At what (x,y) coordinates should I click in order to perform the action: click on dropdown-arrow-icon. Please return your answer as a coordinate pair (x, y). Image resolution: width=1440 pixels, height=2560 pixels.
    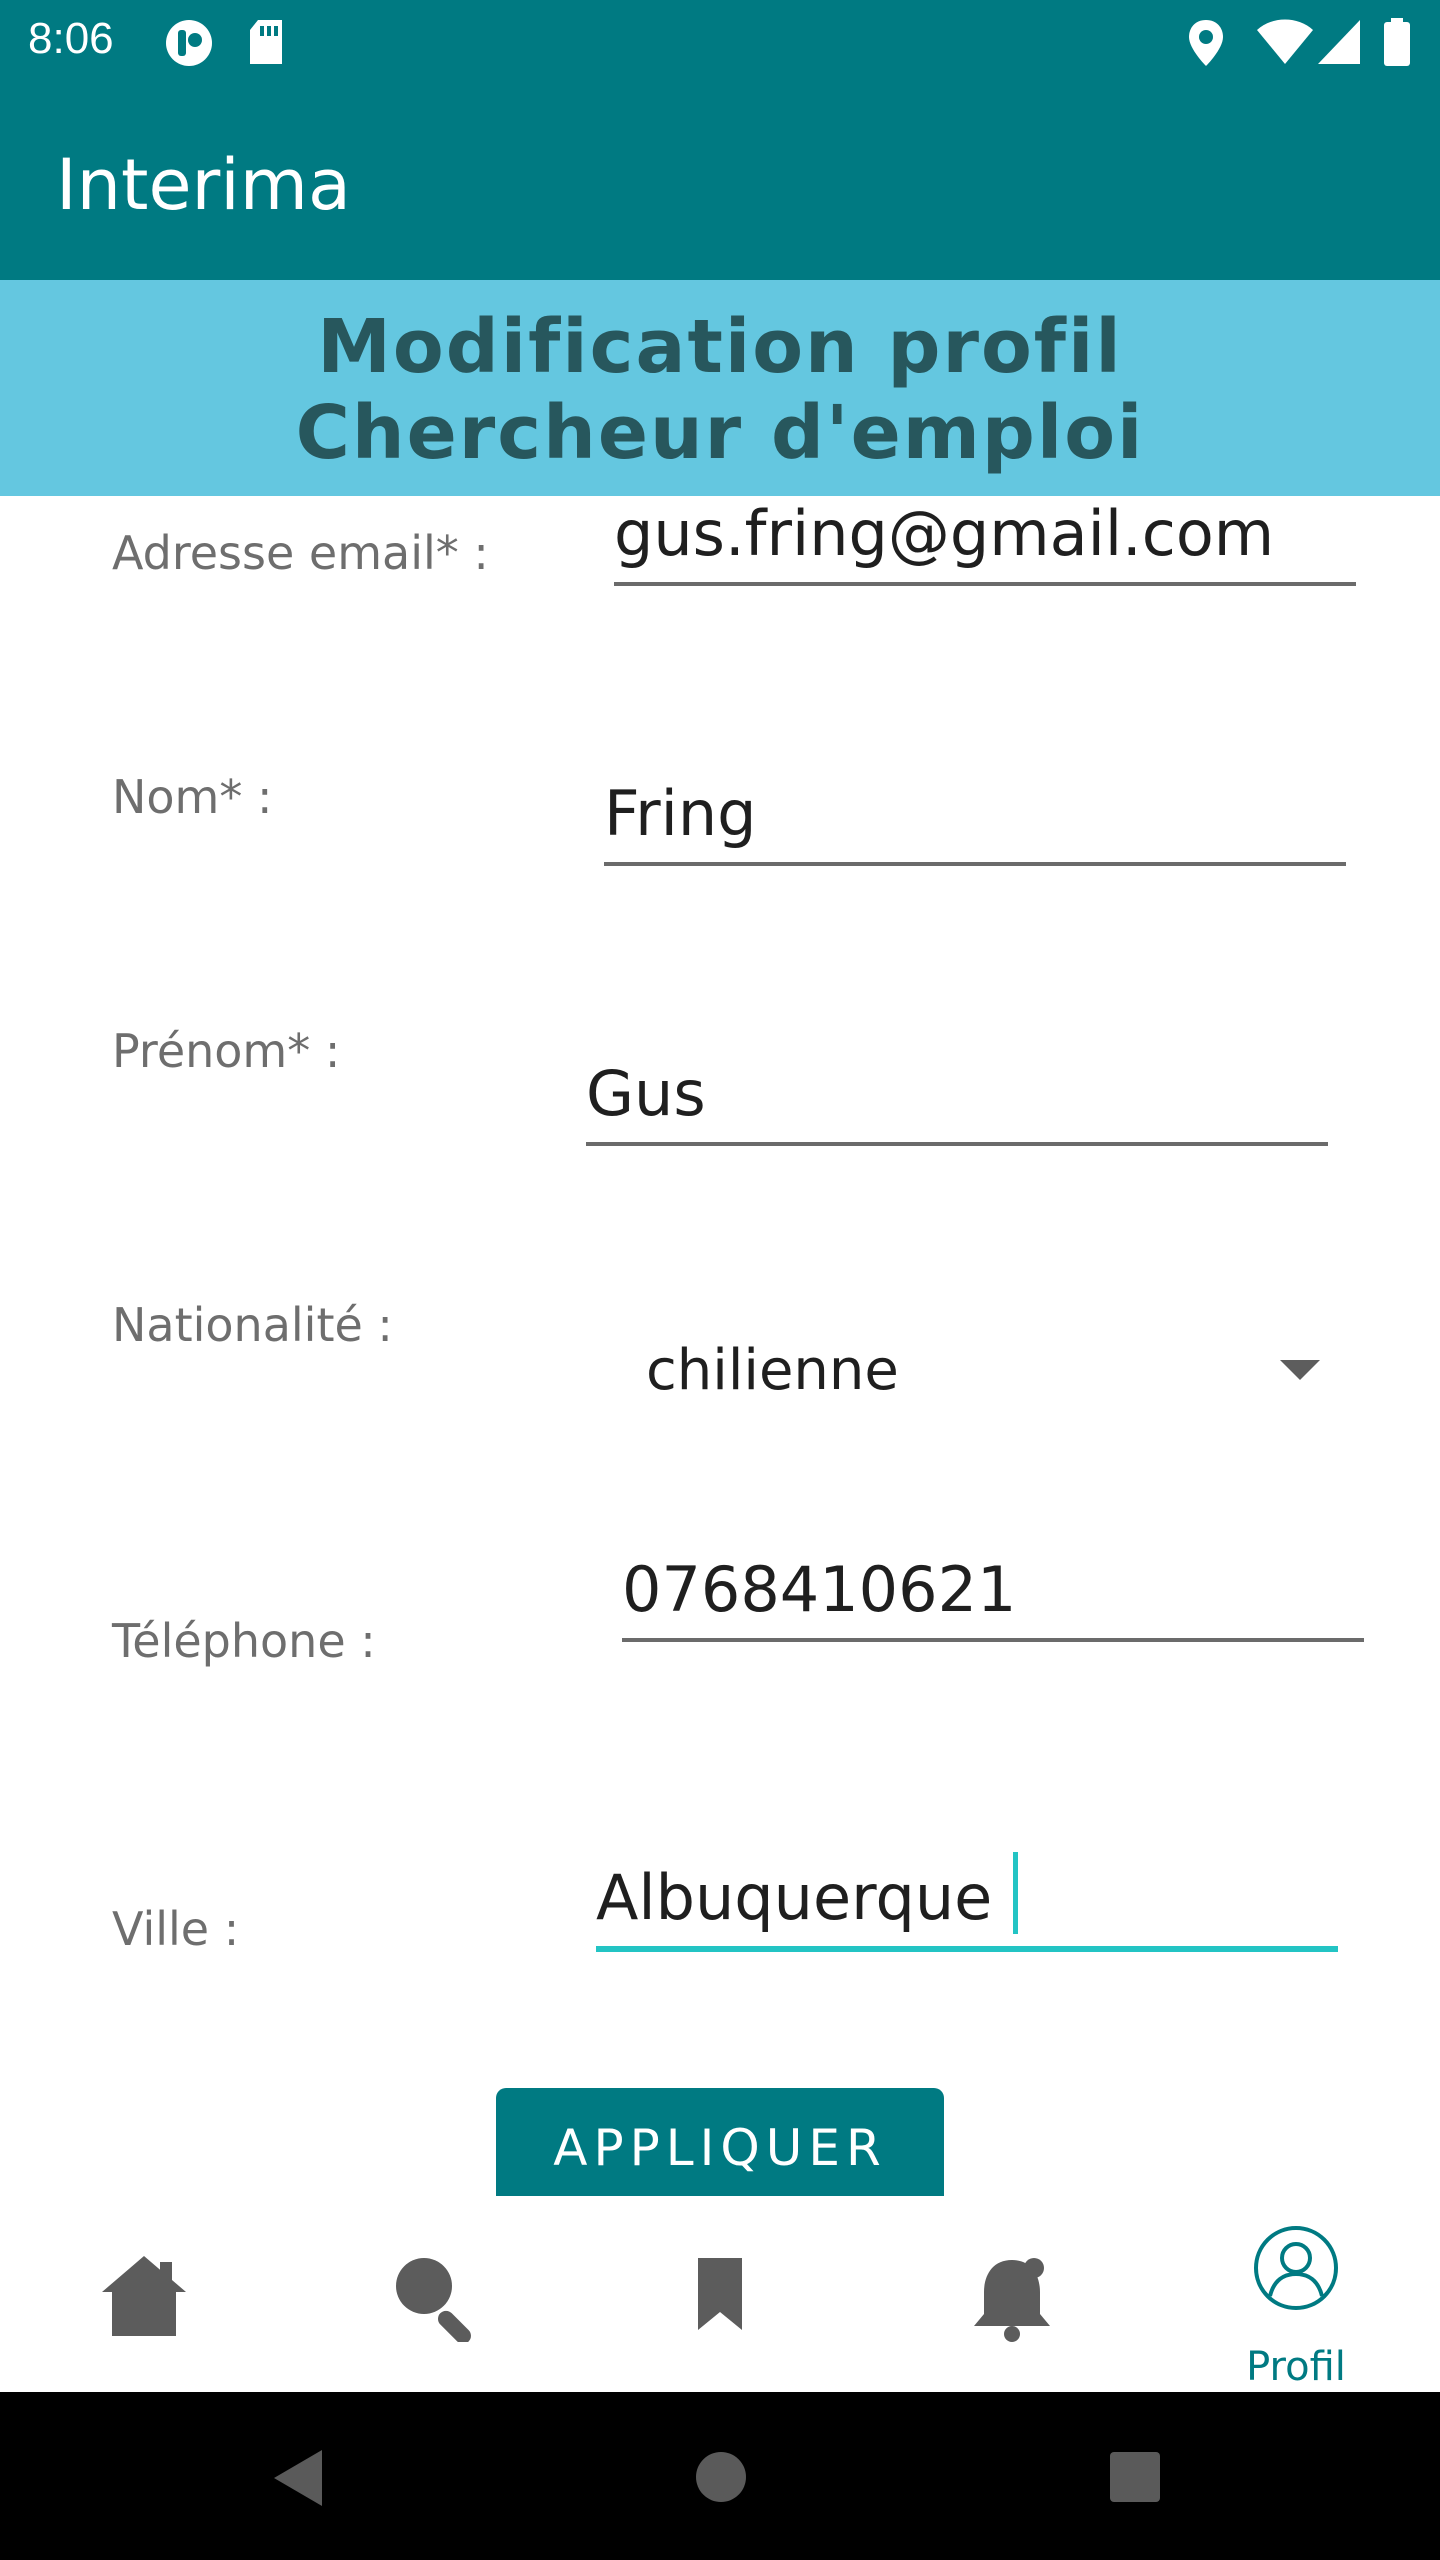
    Looking at the image, I should click on (1300, 1370).